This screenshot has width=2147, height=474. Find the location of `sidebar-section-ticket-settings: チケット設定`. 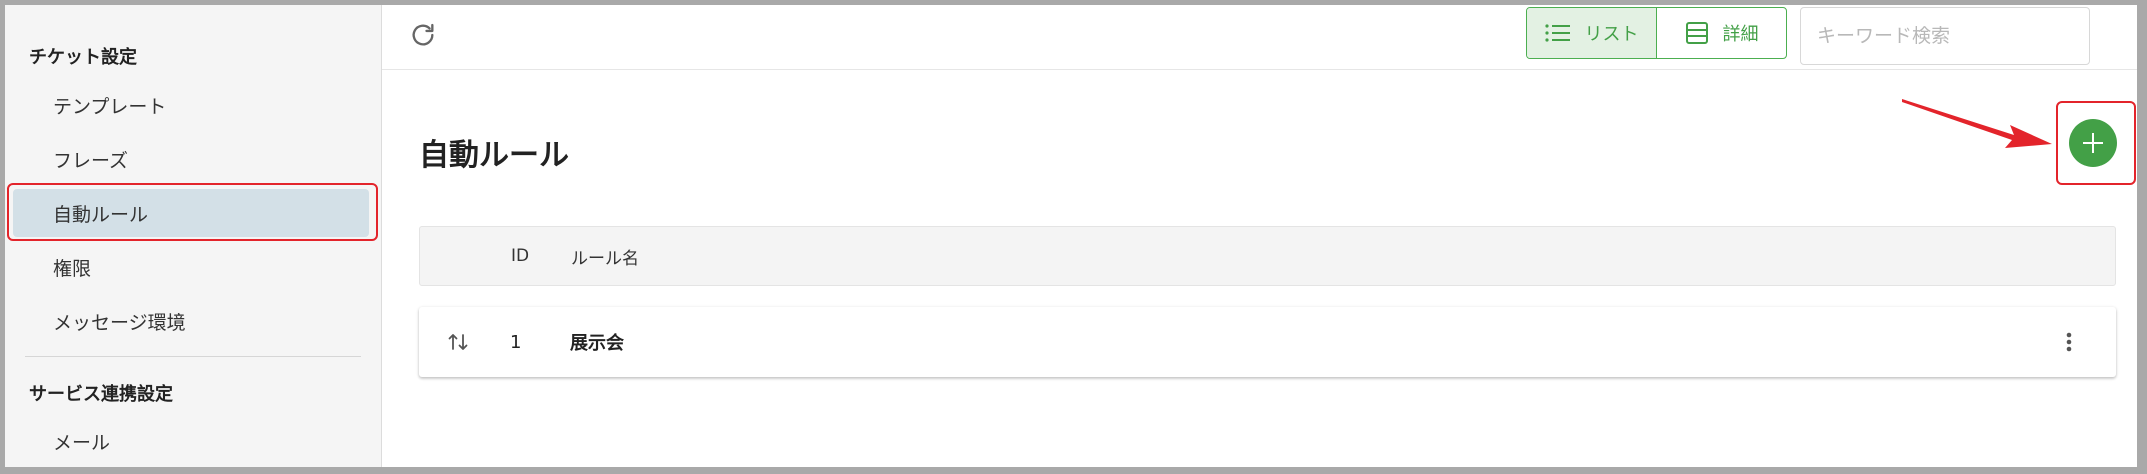

sidebar-section-ticket-settings: チケット設定 is located at coordinates (83, 57).